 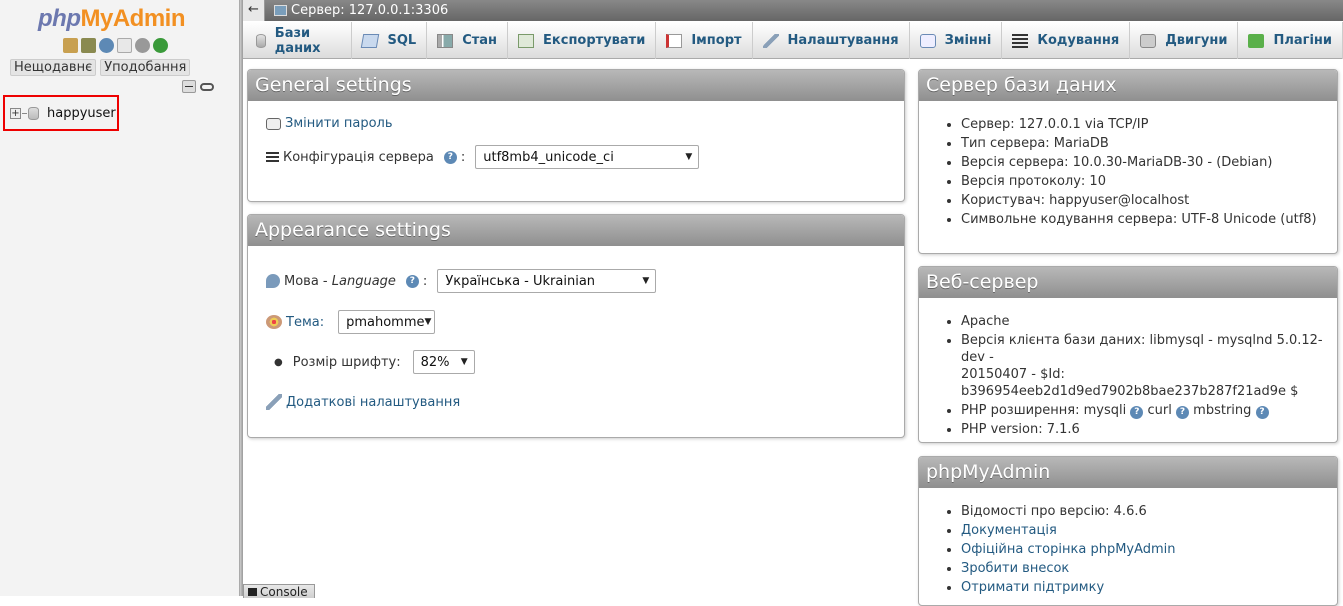 I want to click on panel-title: Appearance settings, so click(x=576, y=230).